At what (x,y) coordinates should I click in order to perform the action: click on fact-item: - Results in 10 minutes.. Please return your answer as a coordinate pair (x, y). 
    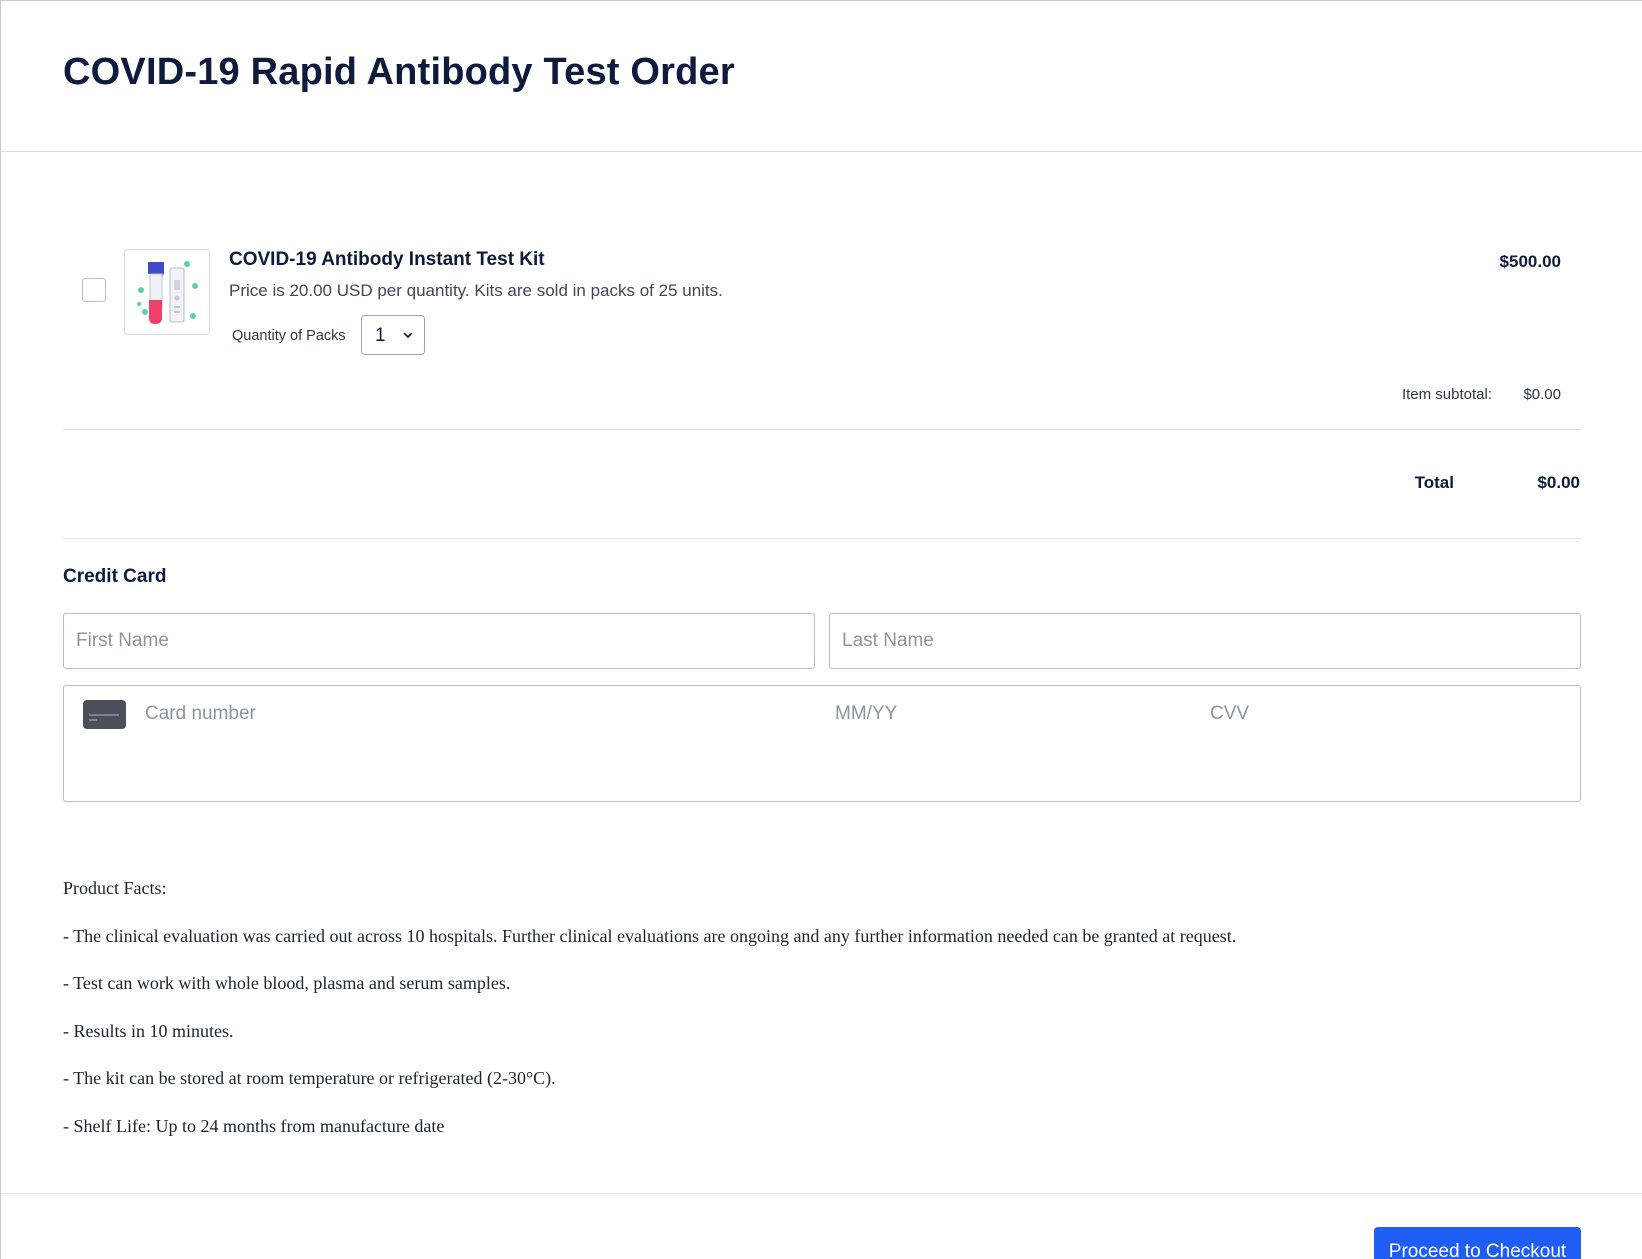
    Looking at the image, I should click on (148, 1031).